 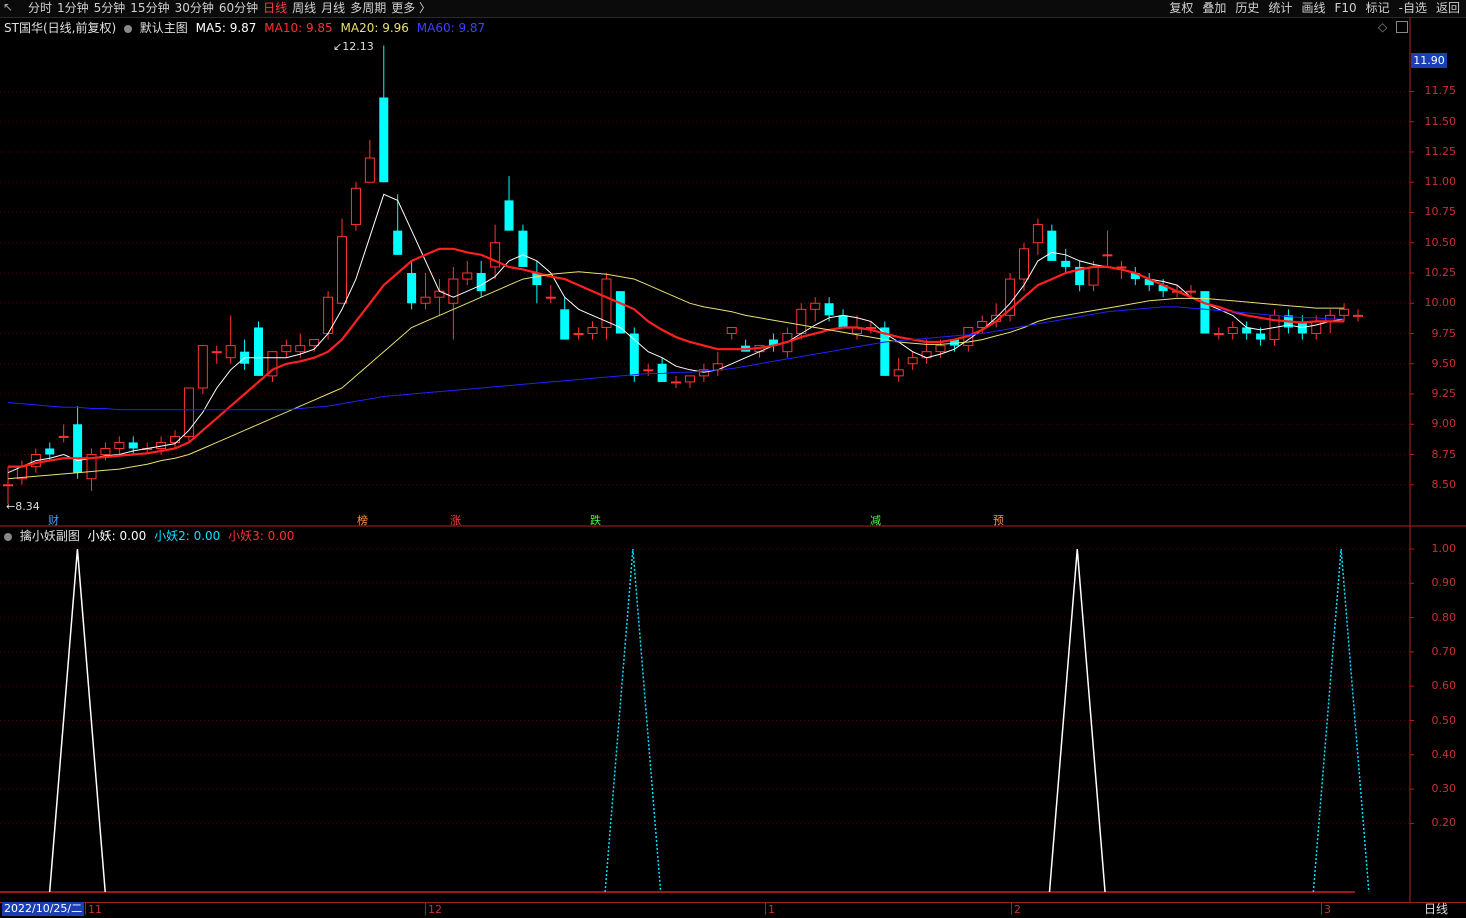 What do you see at coordinates (1444, 789) in the screenshot?
I see `indicator-label: 0.30` at bounding box center [1444, 789].